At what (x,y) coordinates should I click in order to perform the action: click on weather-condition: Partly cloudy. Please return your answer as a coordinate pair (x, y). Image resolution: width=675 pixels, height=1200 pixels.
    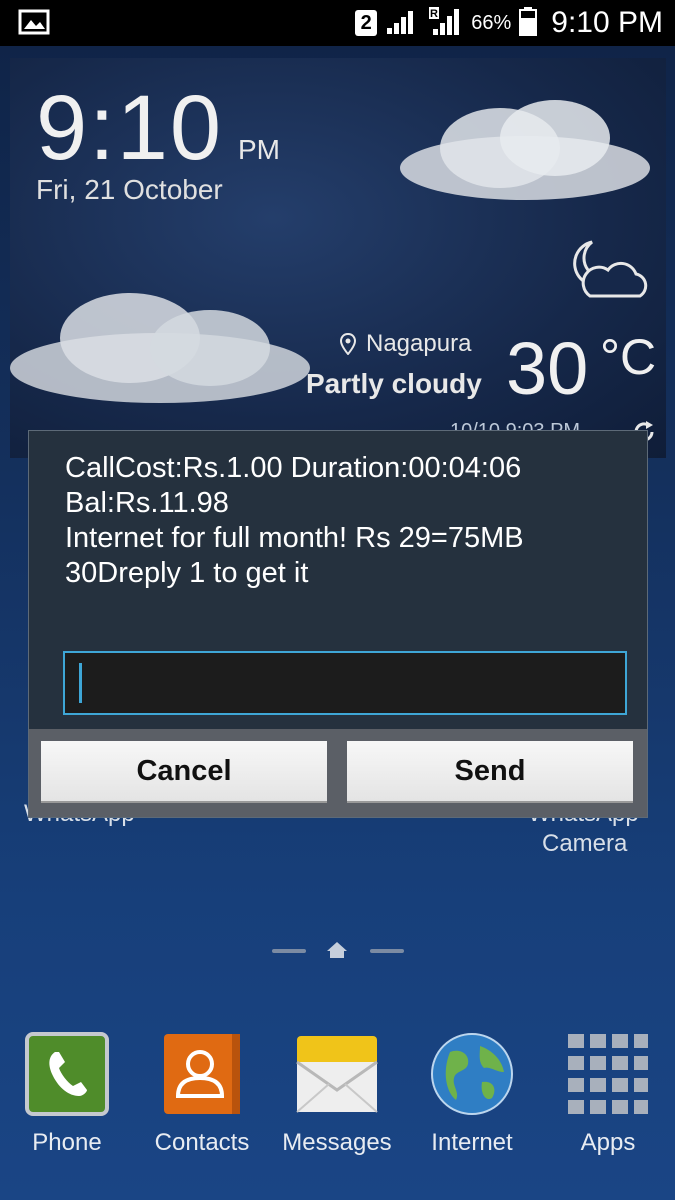
    Looking at the image, I should click on (394, 383).